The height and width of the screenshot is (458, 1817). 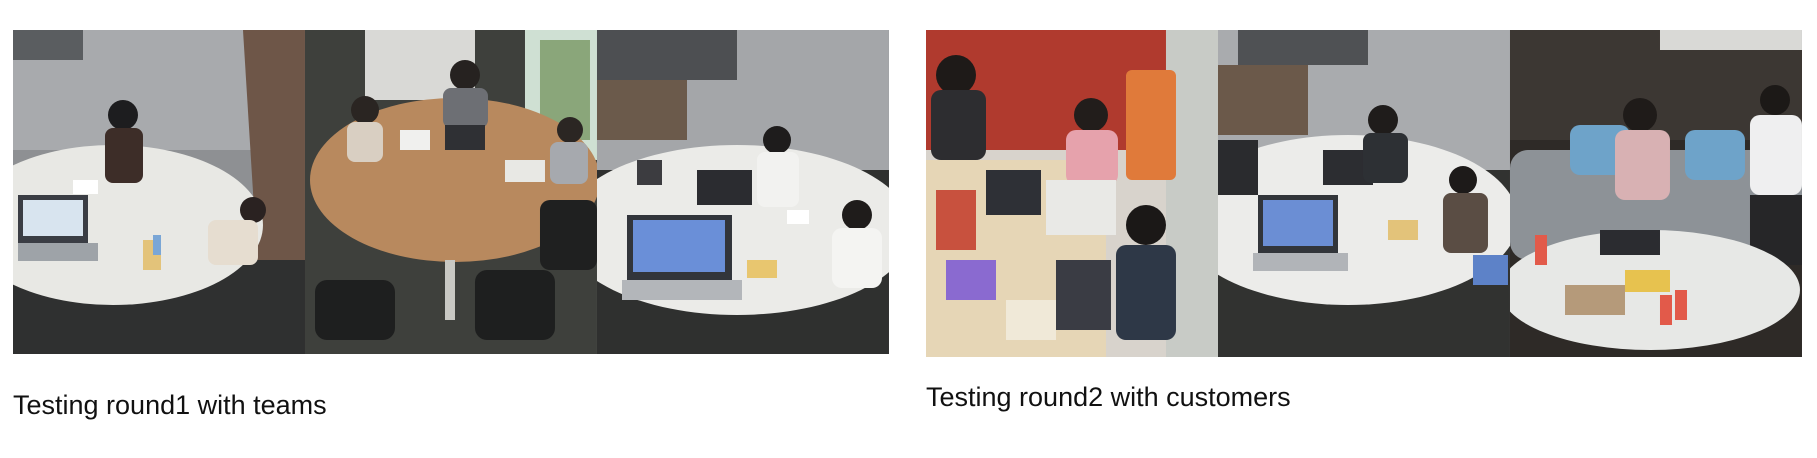 What do you see at coordinates (170, 405) in the screenshot?
I see `caption-round1: Testing round1 with teams` at bounding box center [170, 405].